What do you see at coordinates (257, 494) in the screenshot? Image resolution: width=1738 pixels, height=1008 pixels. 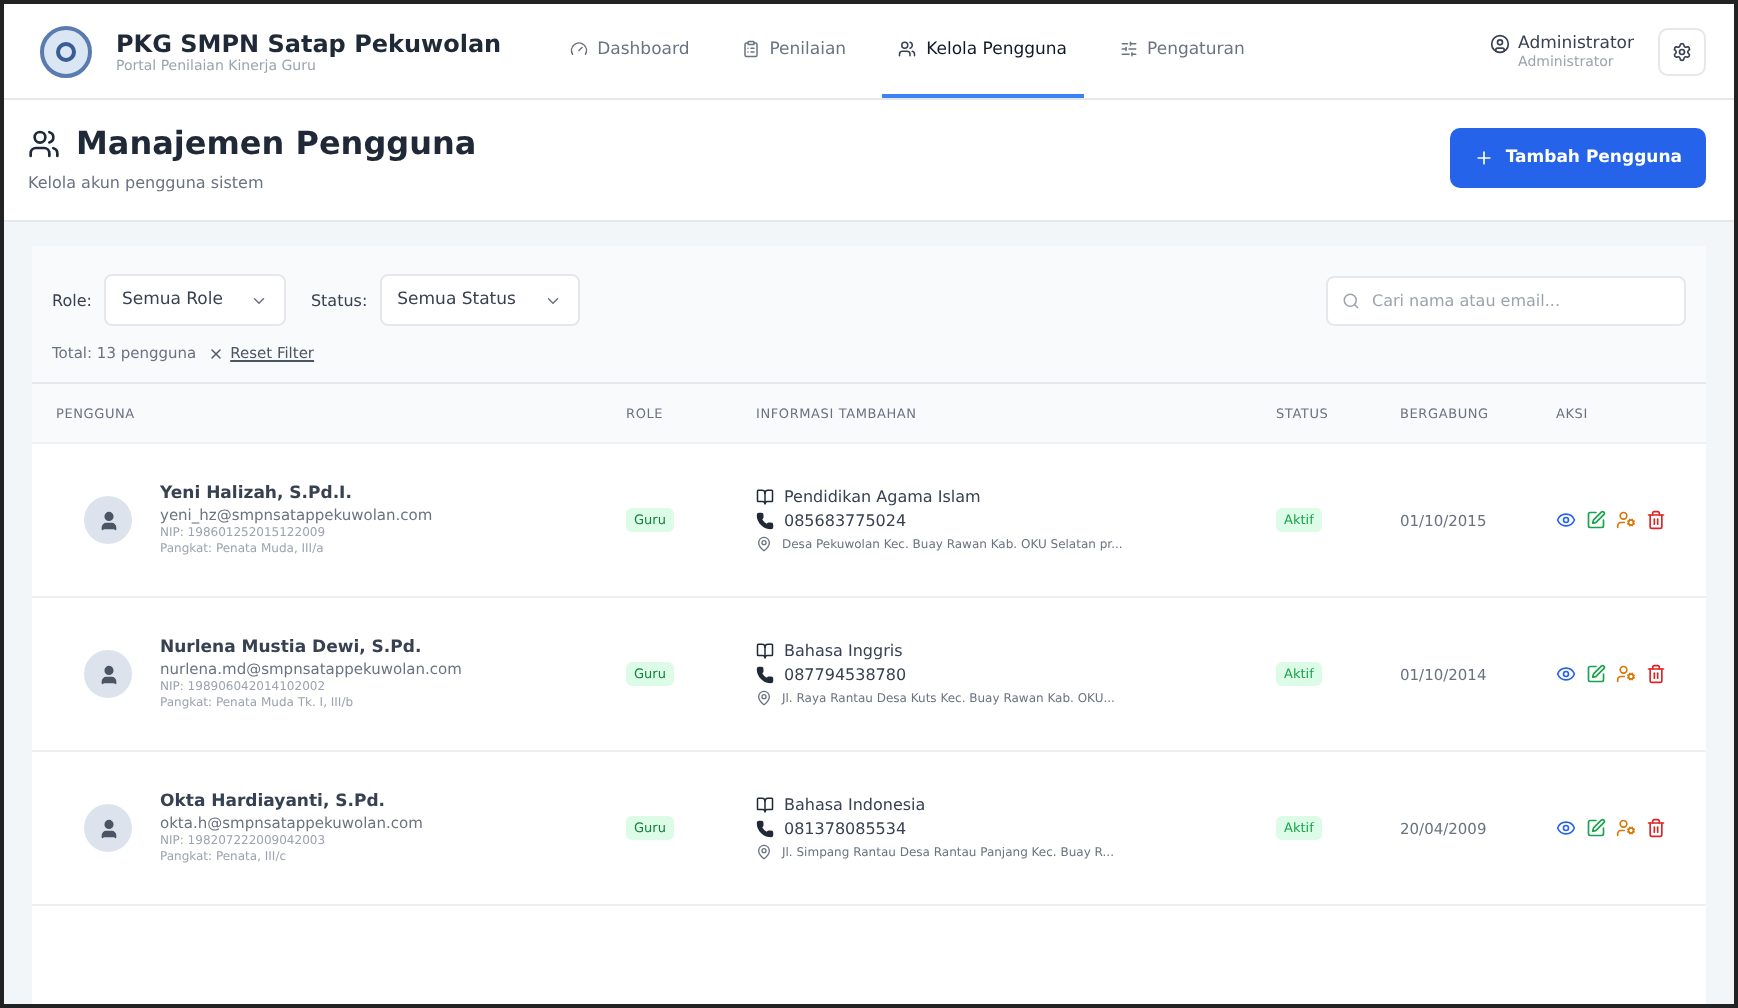 I see `user-name: Yeni Halizah, S.Pd.I.` at bounding box center [257, 494].